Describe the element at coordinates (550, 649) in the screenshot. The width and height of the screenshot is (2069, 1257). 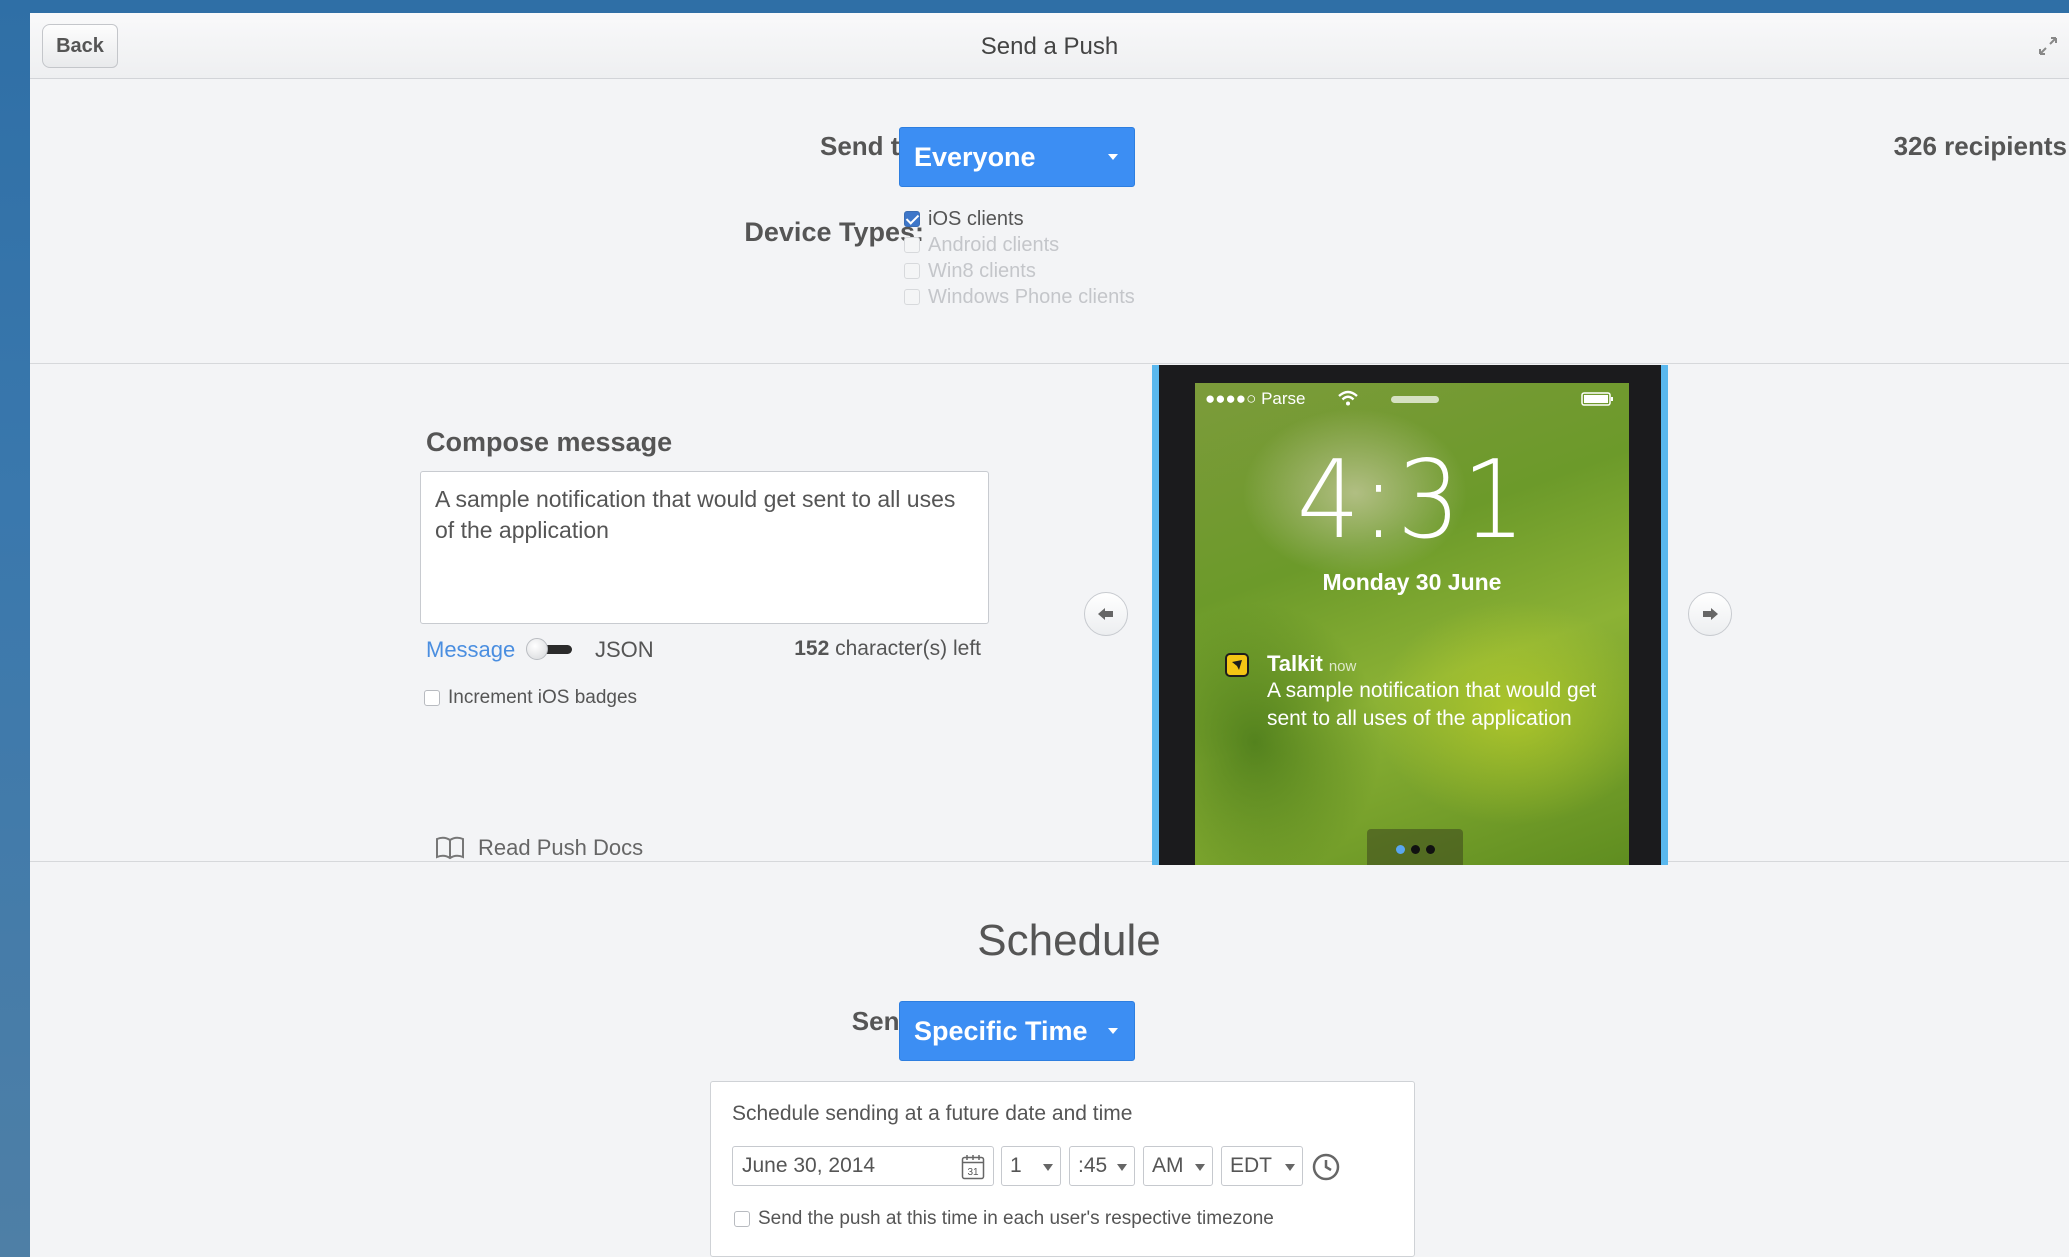
I see `message-json-toggle` at that location.